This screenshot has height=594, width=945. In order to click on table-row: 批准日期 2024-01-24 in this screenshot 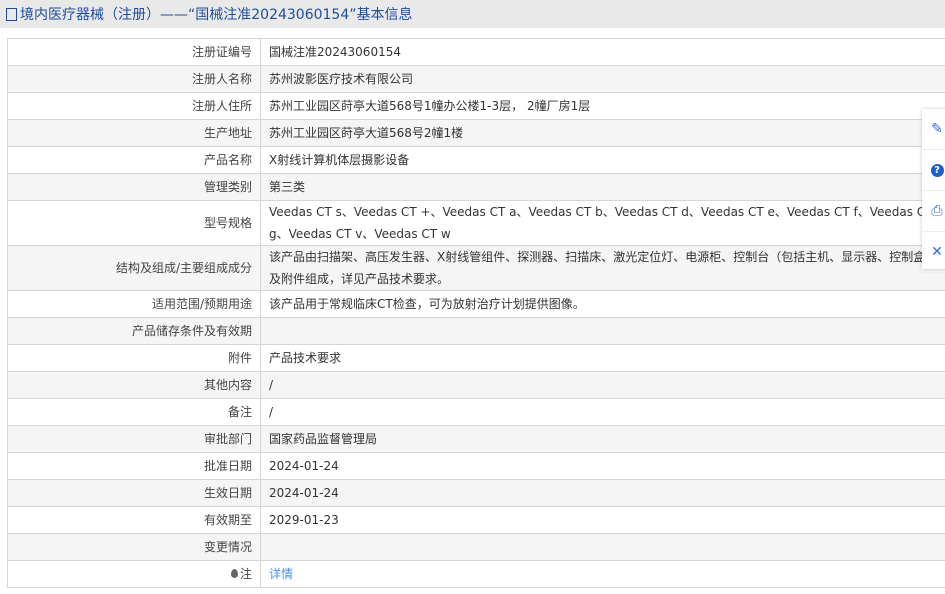, I will do `click(476, 466)`.